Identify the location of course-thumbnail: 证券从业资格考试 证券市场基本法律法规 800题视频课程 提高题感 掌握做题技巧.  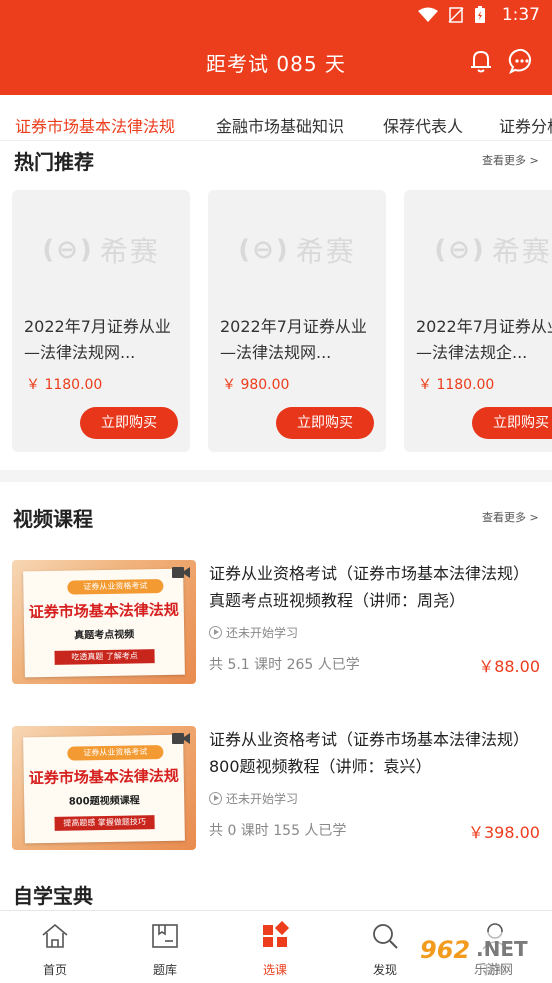
(104, 788).